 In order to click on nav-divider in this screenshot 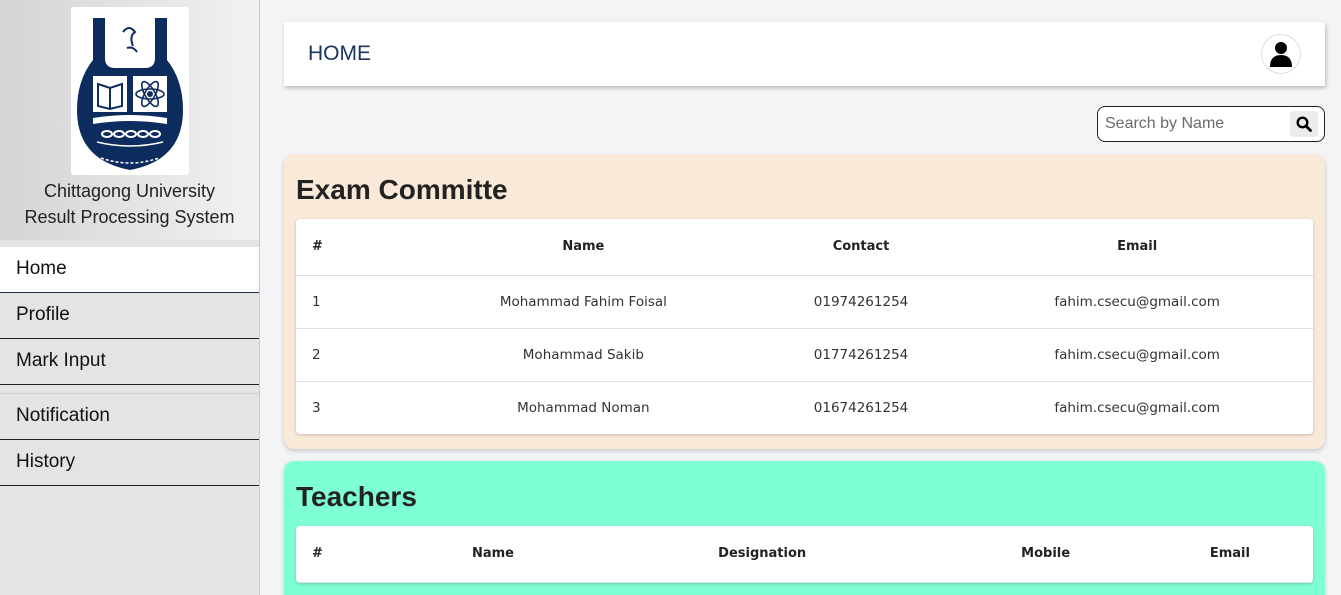, I will do `click(129, 389)`.